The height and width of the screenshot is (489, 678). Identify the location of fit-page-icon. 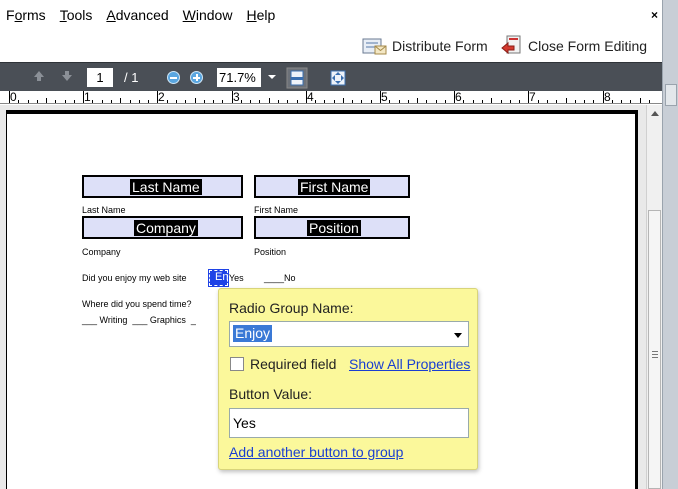
(338, 78).